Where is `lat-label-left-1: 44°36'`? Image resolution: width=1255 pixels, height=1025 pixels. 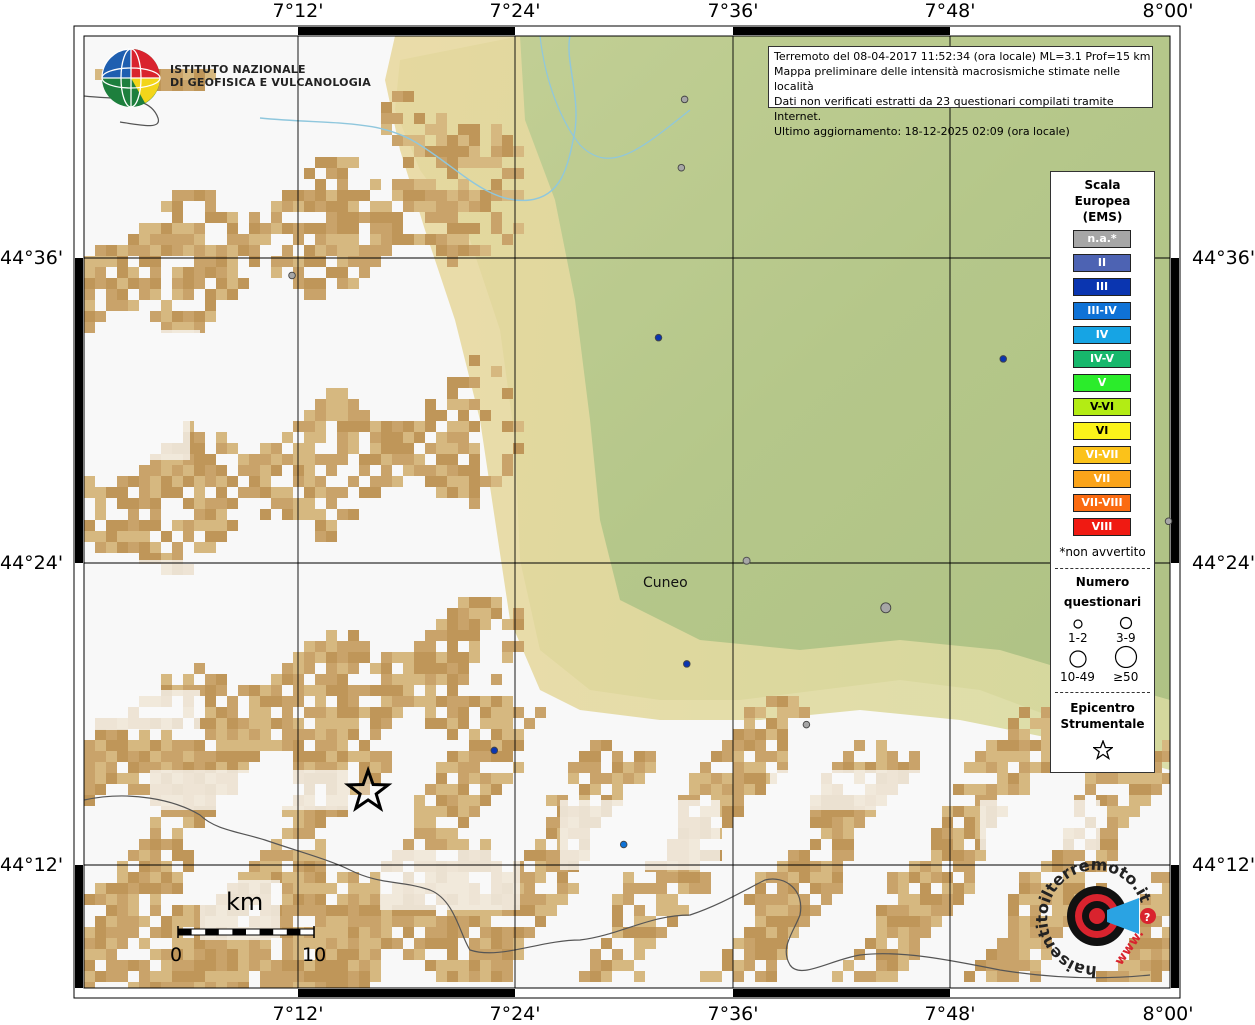
lat-label-left-1: 44°36' is located at coordinates (32, 258).